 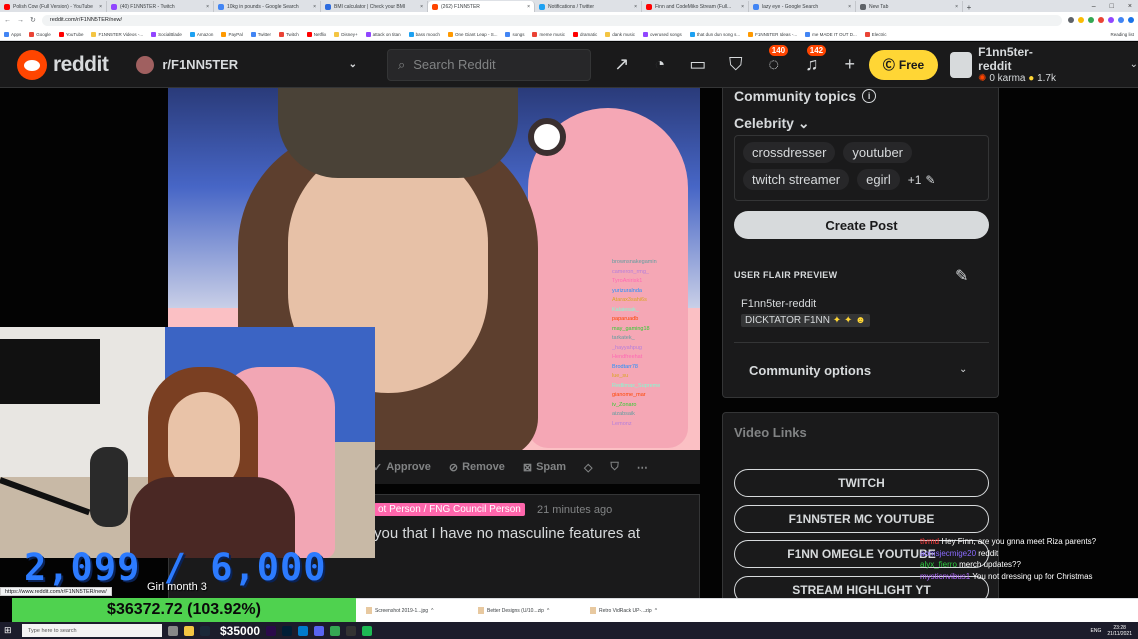 What do you see at coordinates (802, 6) in the screenshot?
I see `browser-tab: lazy eye - Google Search ×` at bounding box center [802, 6].